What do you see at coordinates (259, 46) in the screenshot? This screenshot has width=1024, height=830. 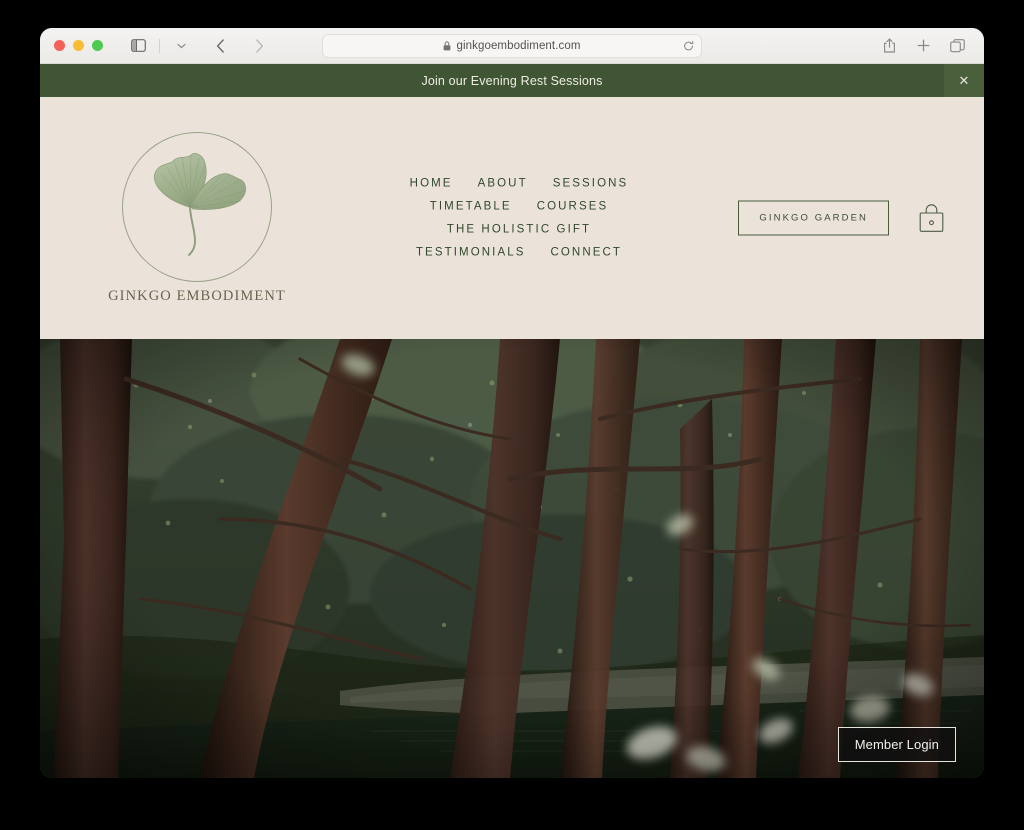 I see `forward-arrow-icon` at bounding box center [259, 46].